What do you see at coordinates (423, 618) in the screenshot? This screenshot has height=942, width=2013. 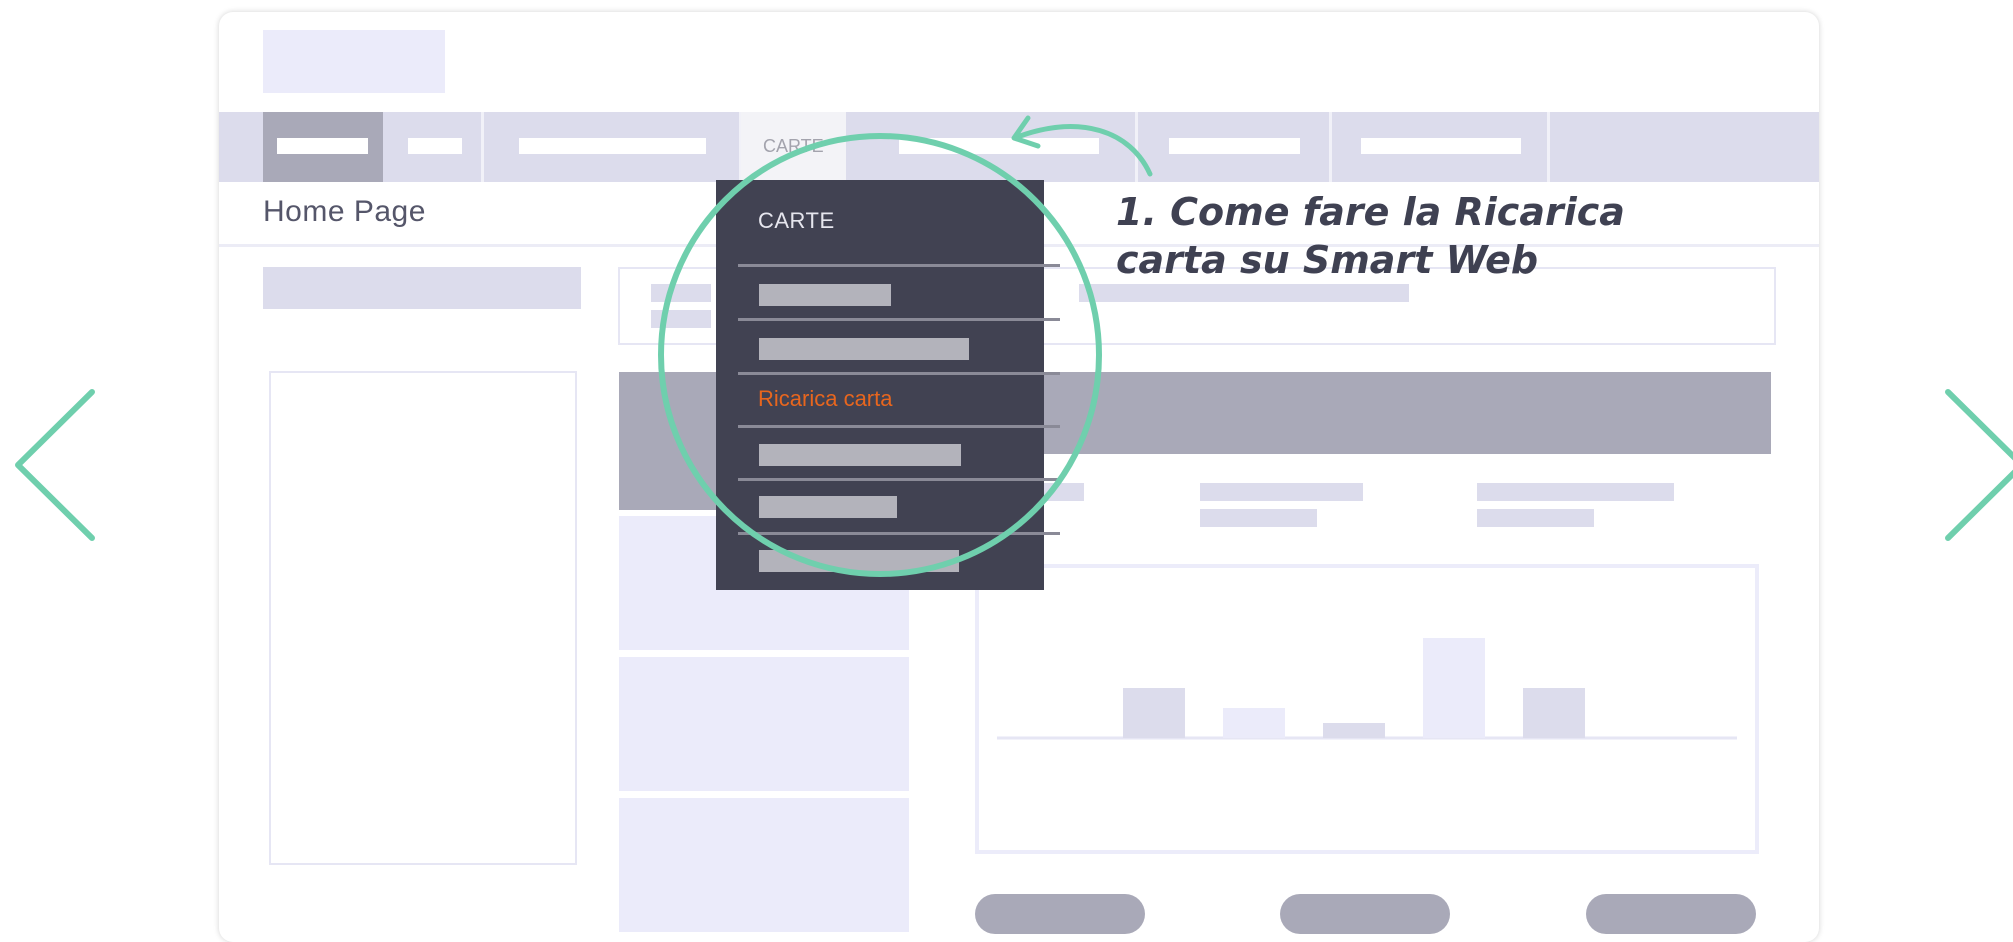 I see `sidebar-panel` at bounding box center [423, 618].